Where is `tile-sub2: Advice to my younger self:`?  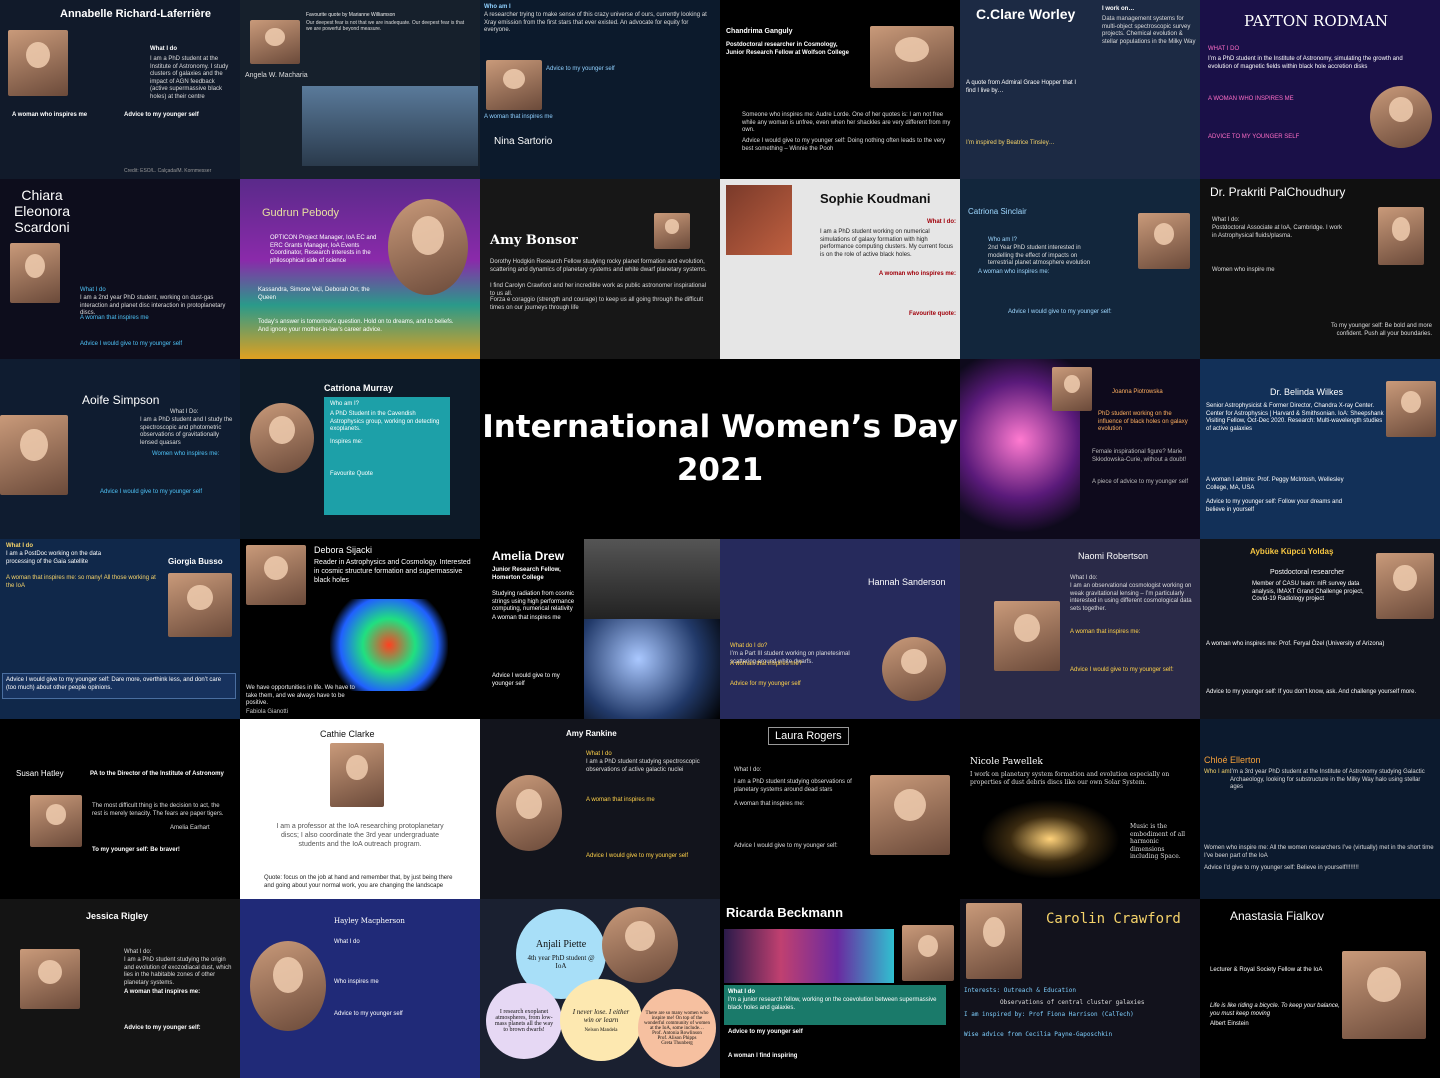 tile-sub2: Advice to my younger self: is located at coordinates (162, 1028).